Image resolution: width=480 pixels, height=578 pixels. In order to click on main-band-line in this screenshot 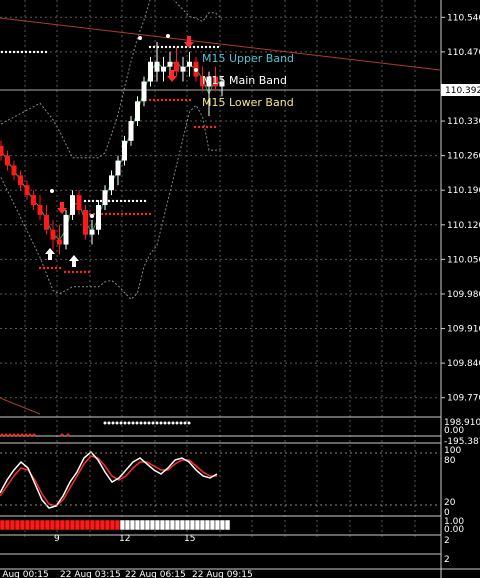, I will do `click(111, 150)`.